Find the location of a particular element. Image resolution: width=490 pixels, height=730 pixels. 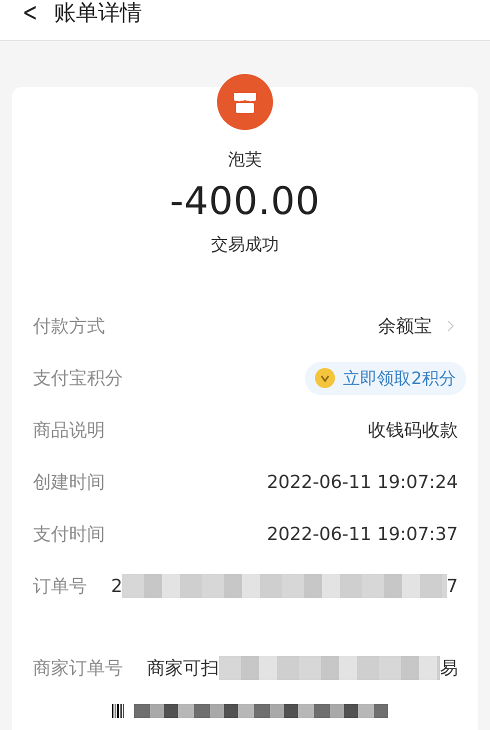

field-label: 付款方式 is located at coordinates (69, 326).